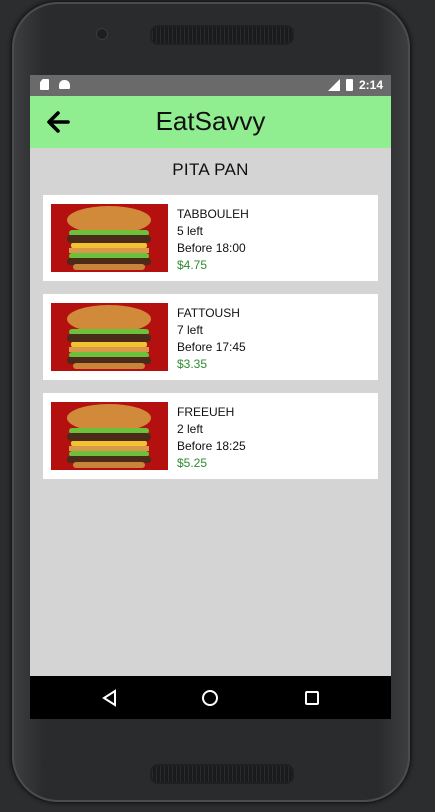  What do you see at coordinates (190, 231) in the screenshot?
I see `item-quantity: 5 left` at bounding box center [190, 231].